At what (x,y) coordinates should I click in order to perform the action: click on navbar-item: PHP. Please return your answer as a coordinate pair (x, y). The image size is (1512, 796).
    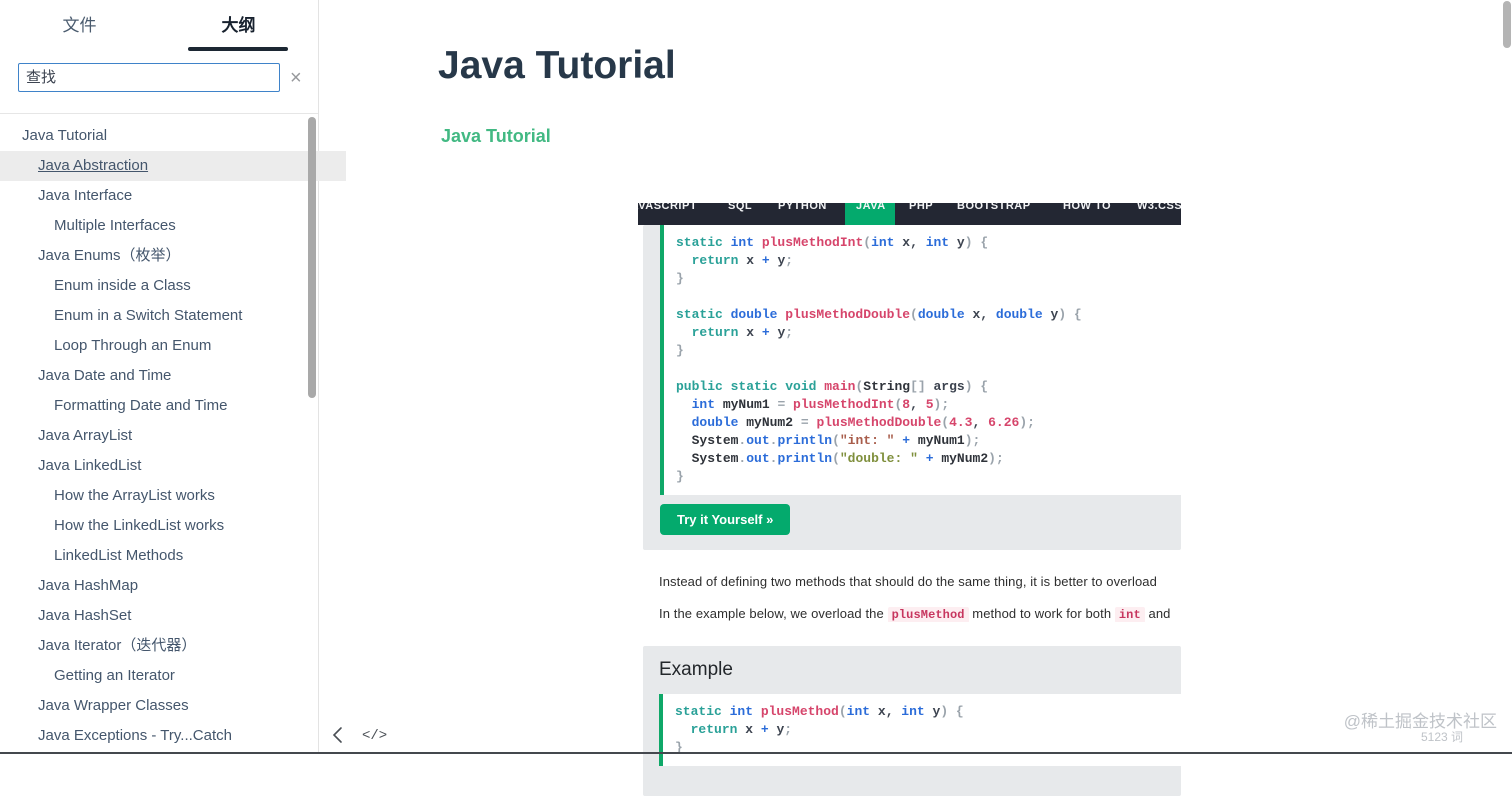
    Looking at the image, I should click on (921, 207).